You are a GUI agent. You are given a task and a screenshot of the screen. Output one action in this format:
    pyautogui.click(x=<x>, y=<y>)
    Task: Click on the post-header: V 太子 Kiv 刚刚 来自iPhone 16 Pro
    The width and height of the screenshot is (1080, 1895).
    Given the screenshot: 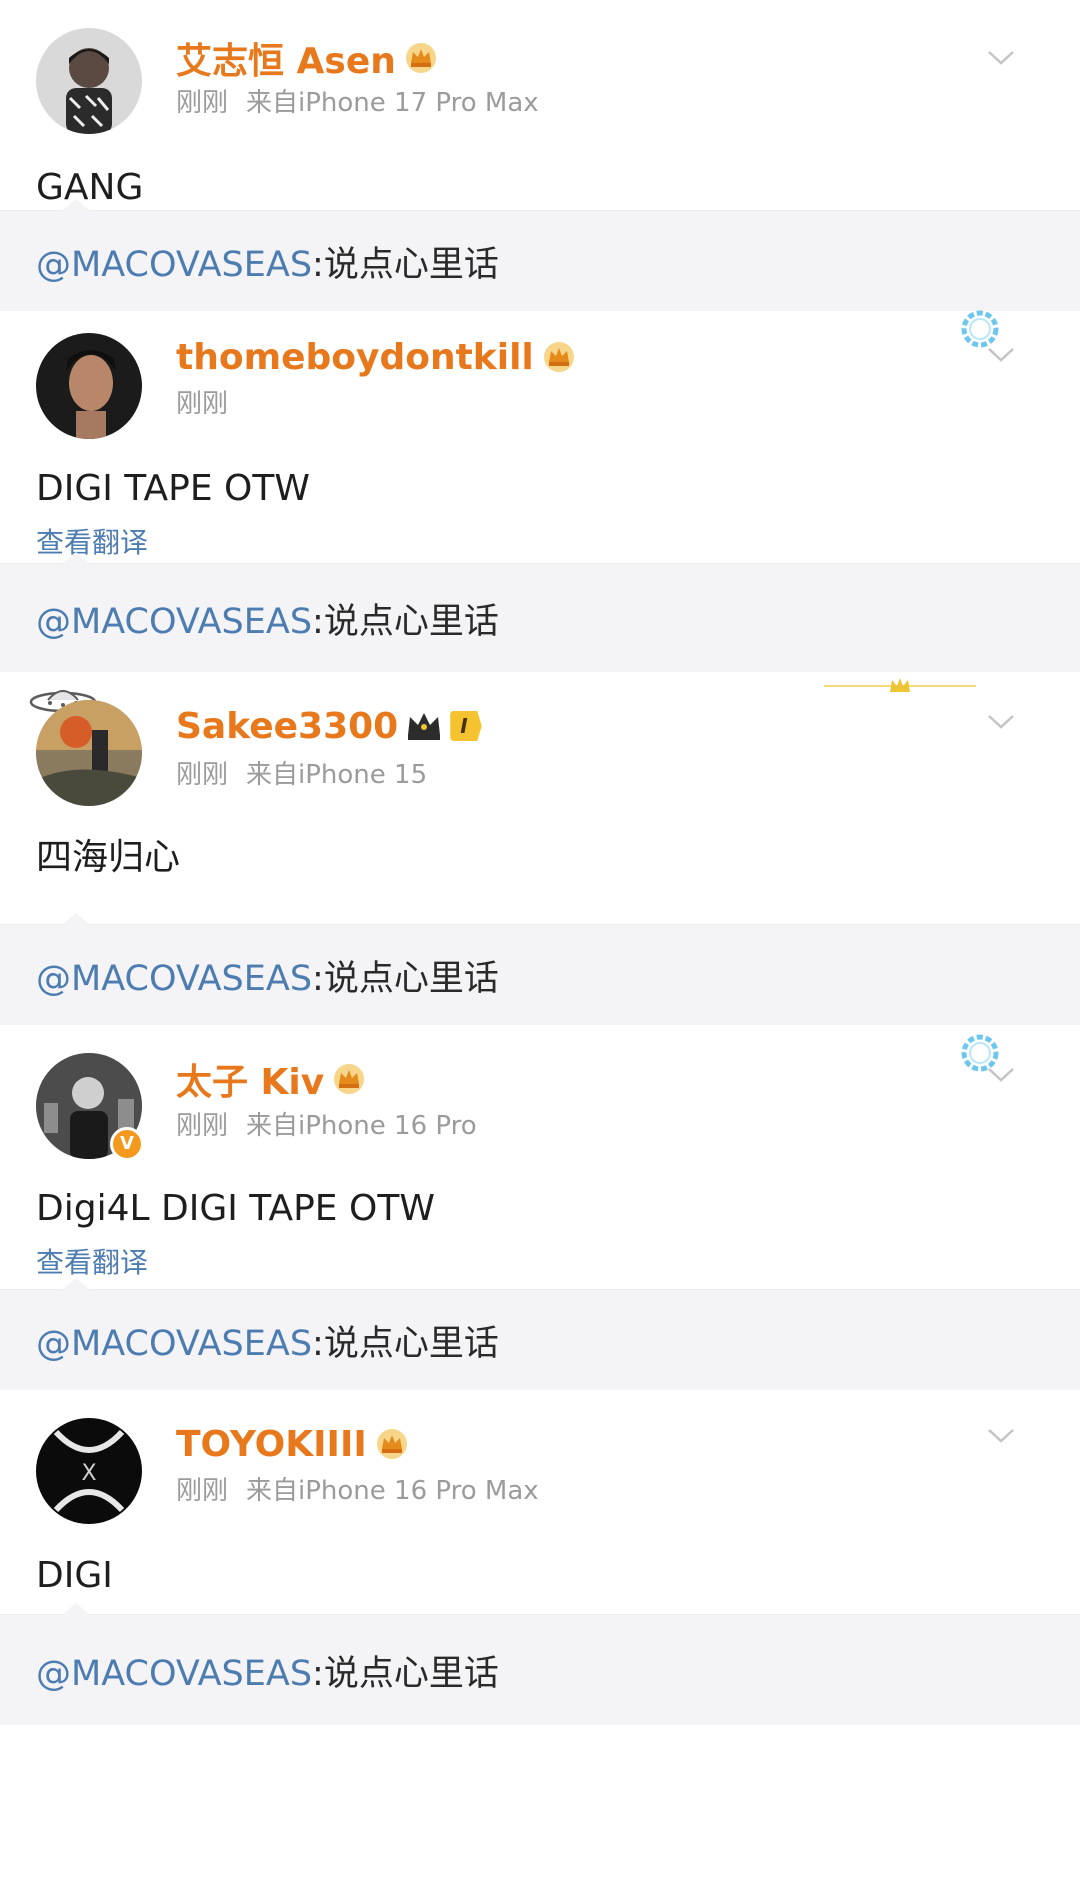 What is the action you would take?
    pyautogui.click(x=540, y=1095)
    